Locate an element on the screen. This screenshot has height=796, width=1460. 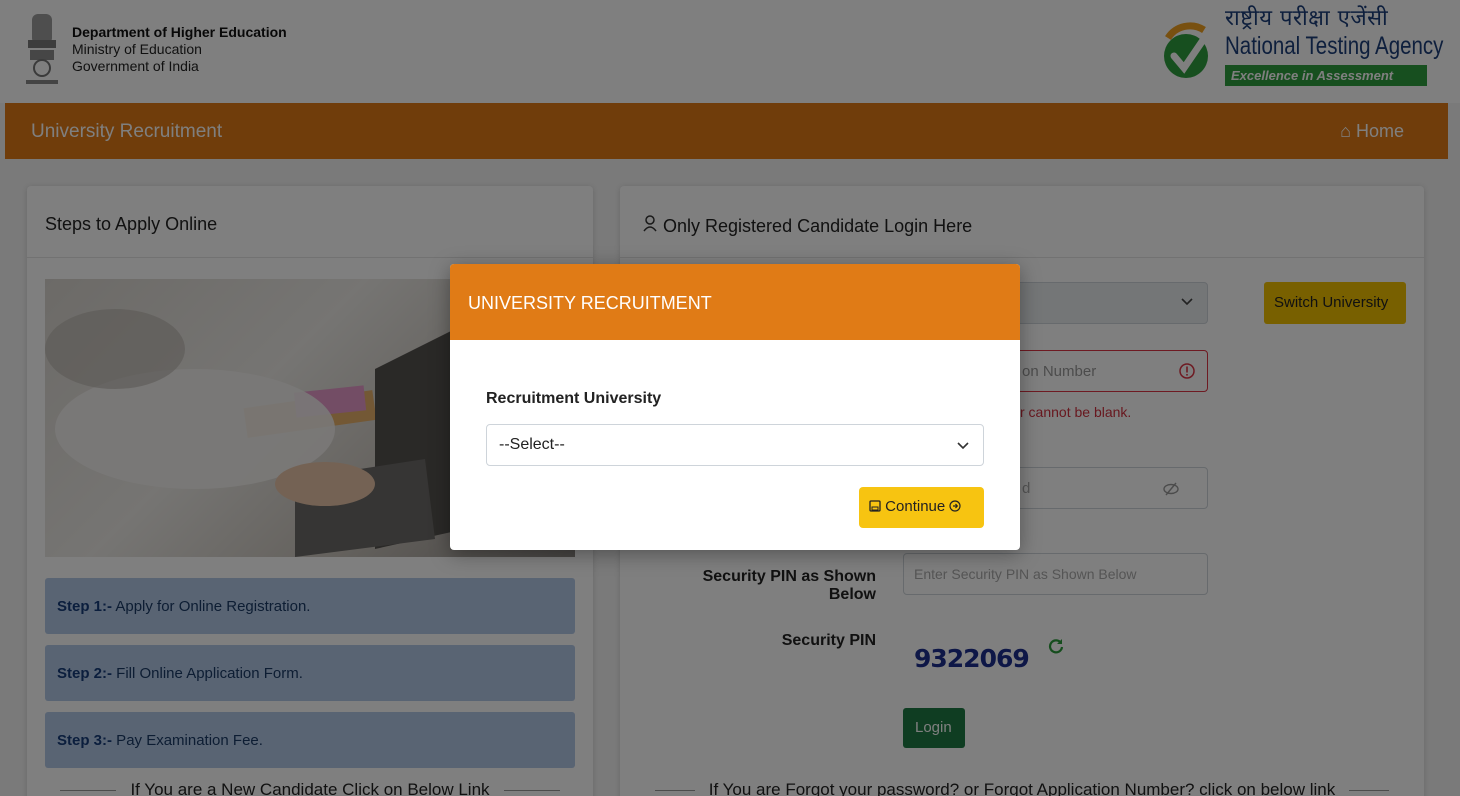
save-icon is located at coordinates (875, 506).